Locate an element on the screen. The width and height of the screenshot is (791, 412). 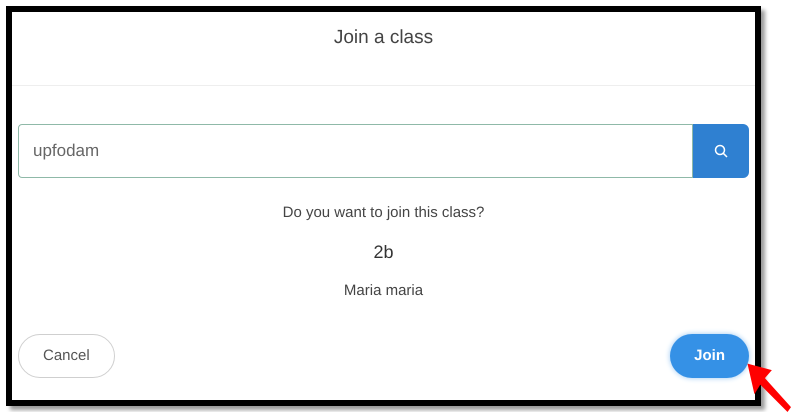
search-field: upfodam is located at coordinates (355, 151).